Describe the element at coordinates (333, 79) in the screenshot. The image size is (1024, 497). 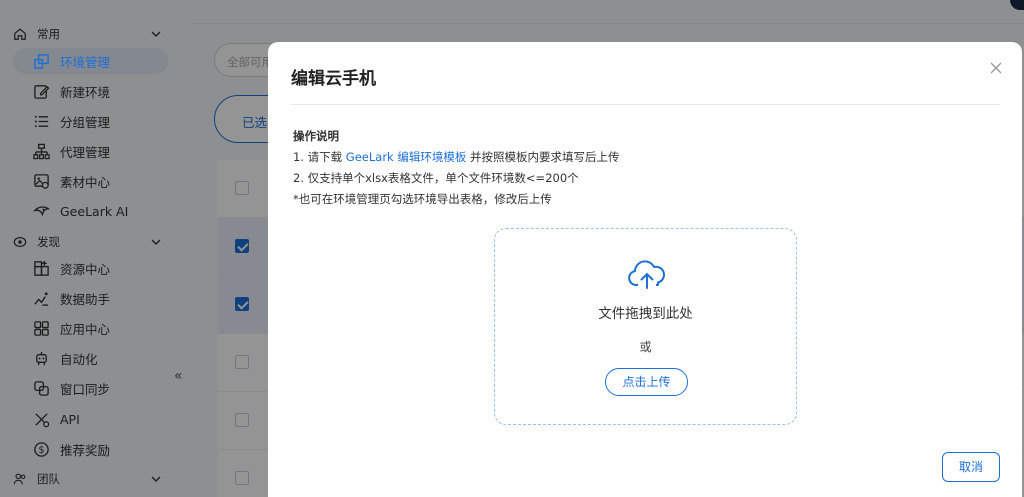
I see `dialog-title: 编辑云手机` at that location.